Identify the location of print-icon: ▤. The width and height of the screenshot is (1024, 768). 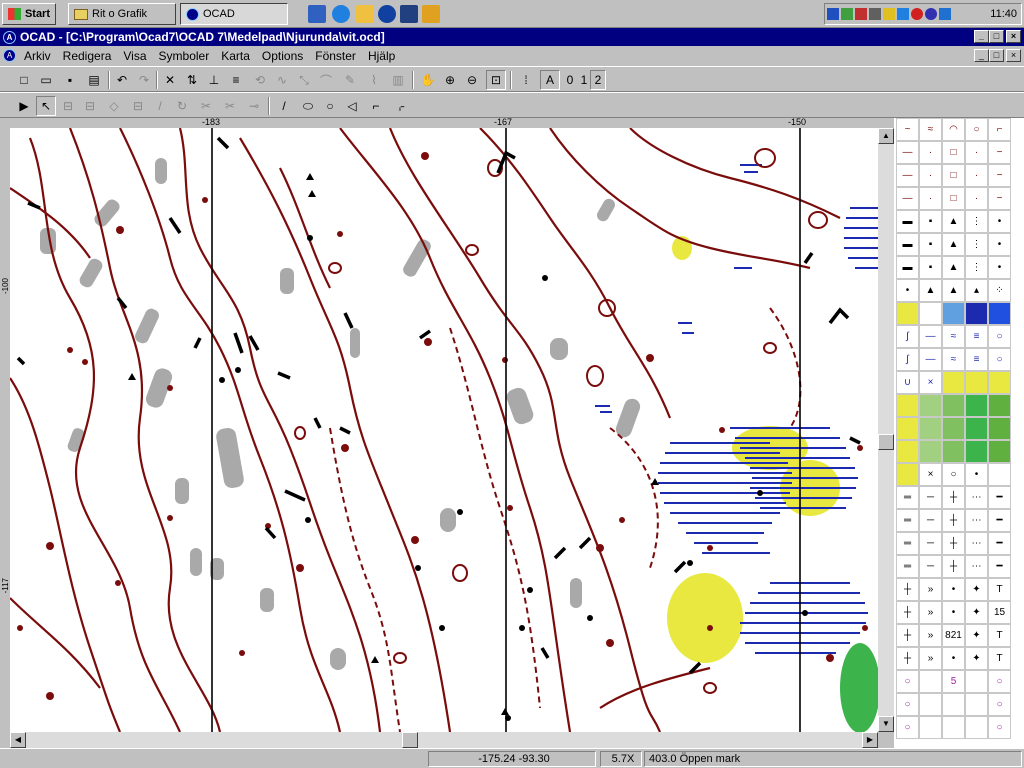
(94, 80).